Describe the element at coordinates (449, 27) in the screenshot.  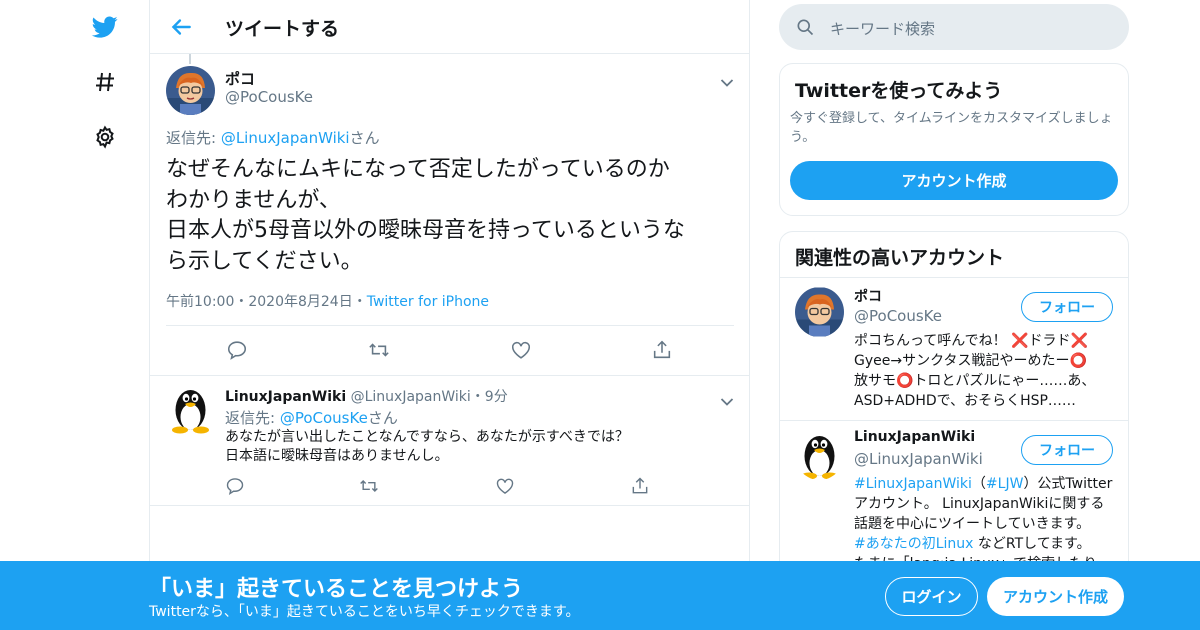
I see `page-header: ツイートする` at that location.